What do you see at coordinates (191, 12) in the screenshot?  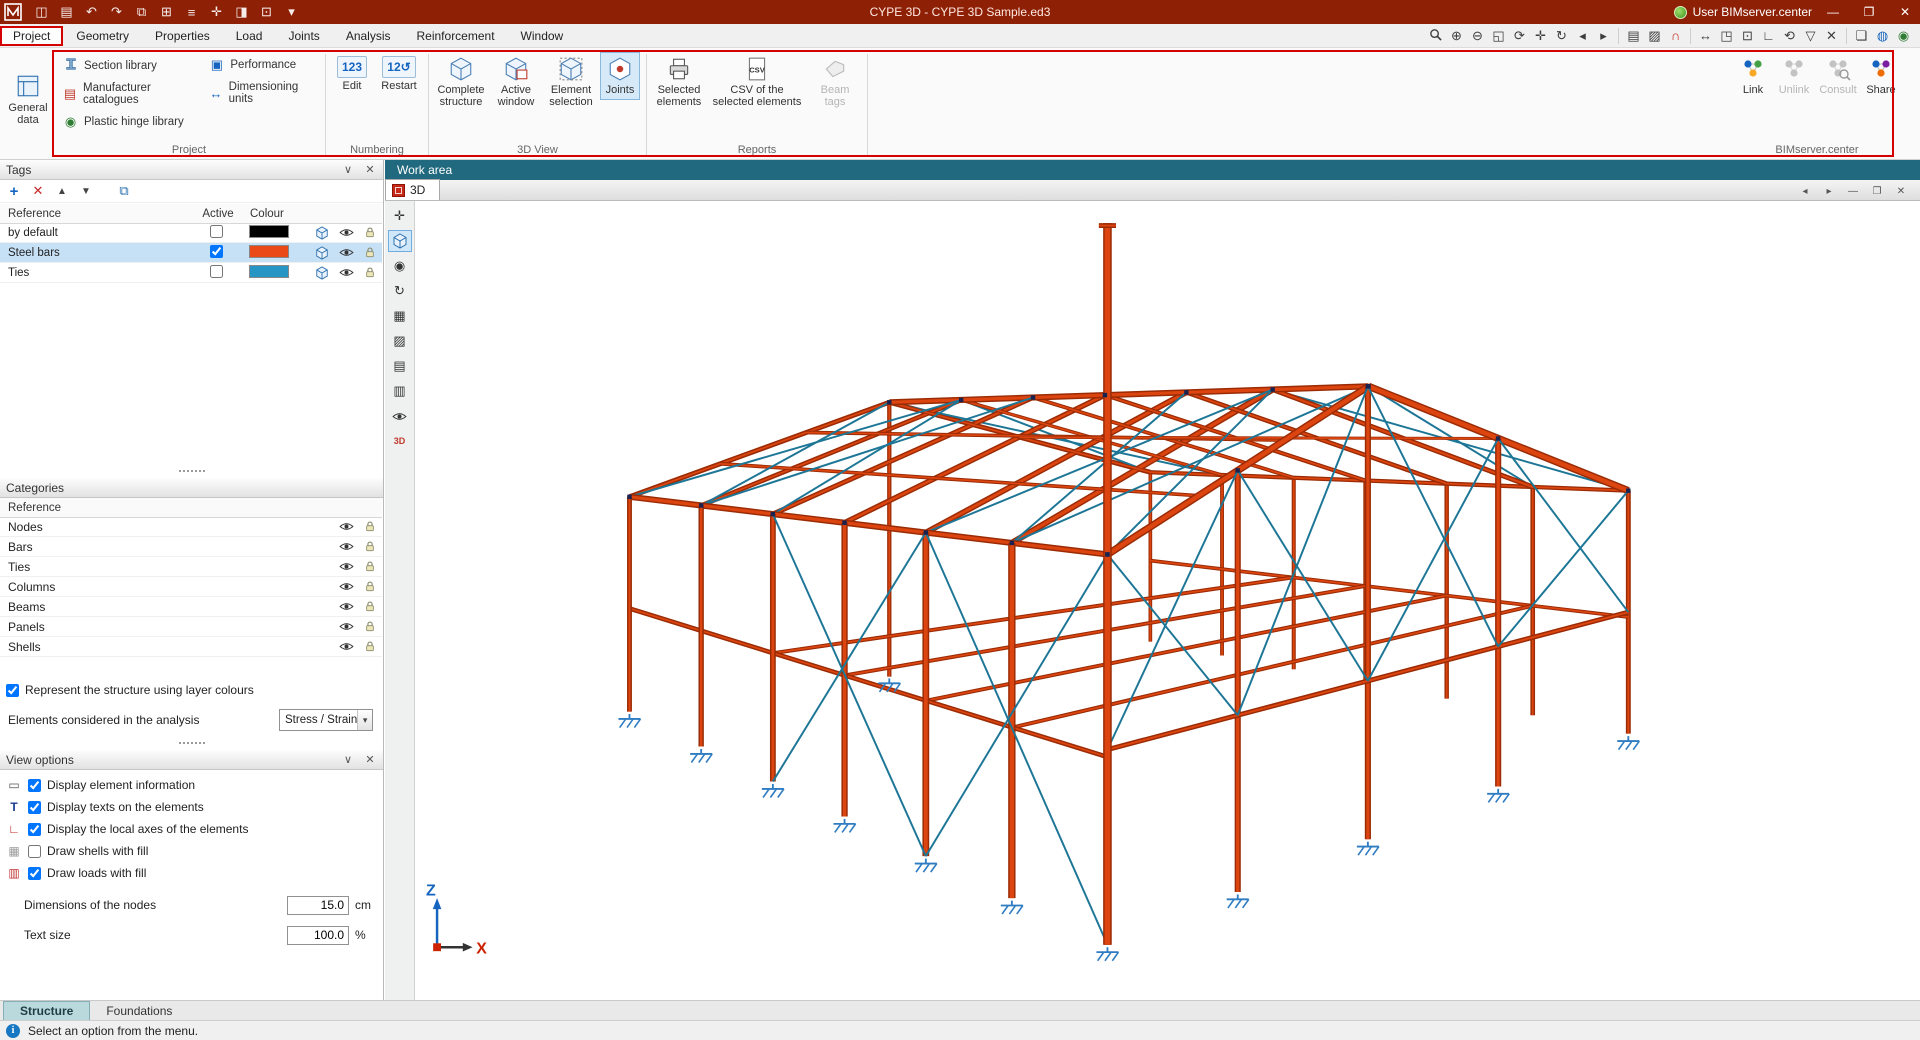 I see `list-icon: ≡` at bounding box center [191, 12].